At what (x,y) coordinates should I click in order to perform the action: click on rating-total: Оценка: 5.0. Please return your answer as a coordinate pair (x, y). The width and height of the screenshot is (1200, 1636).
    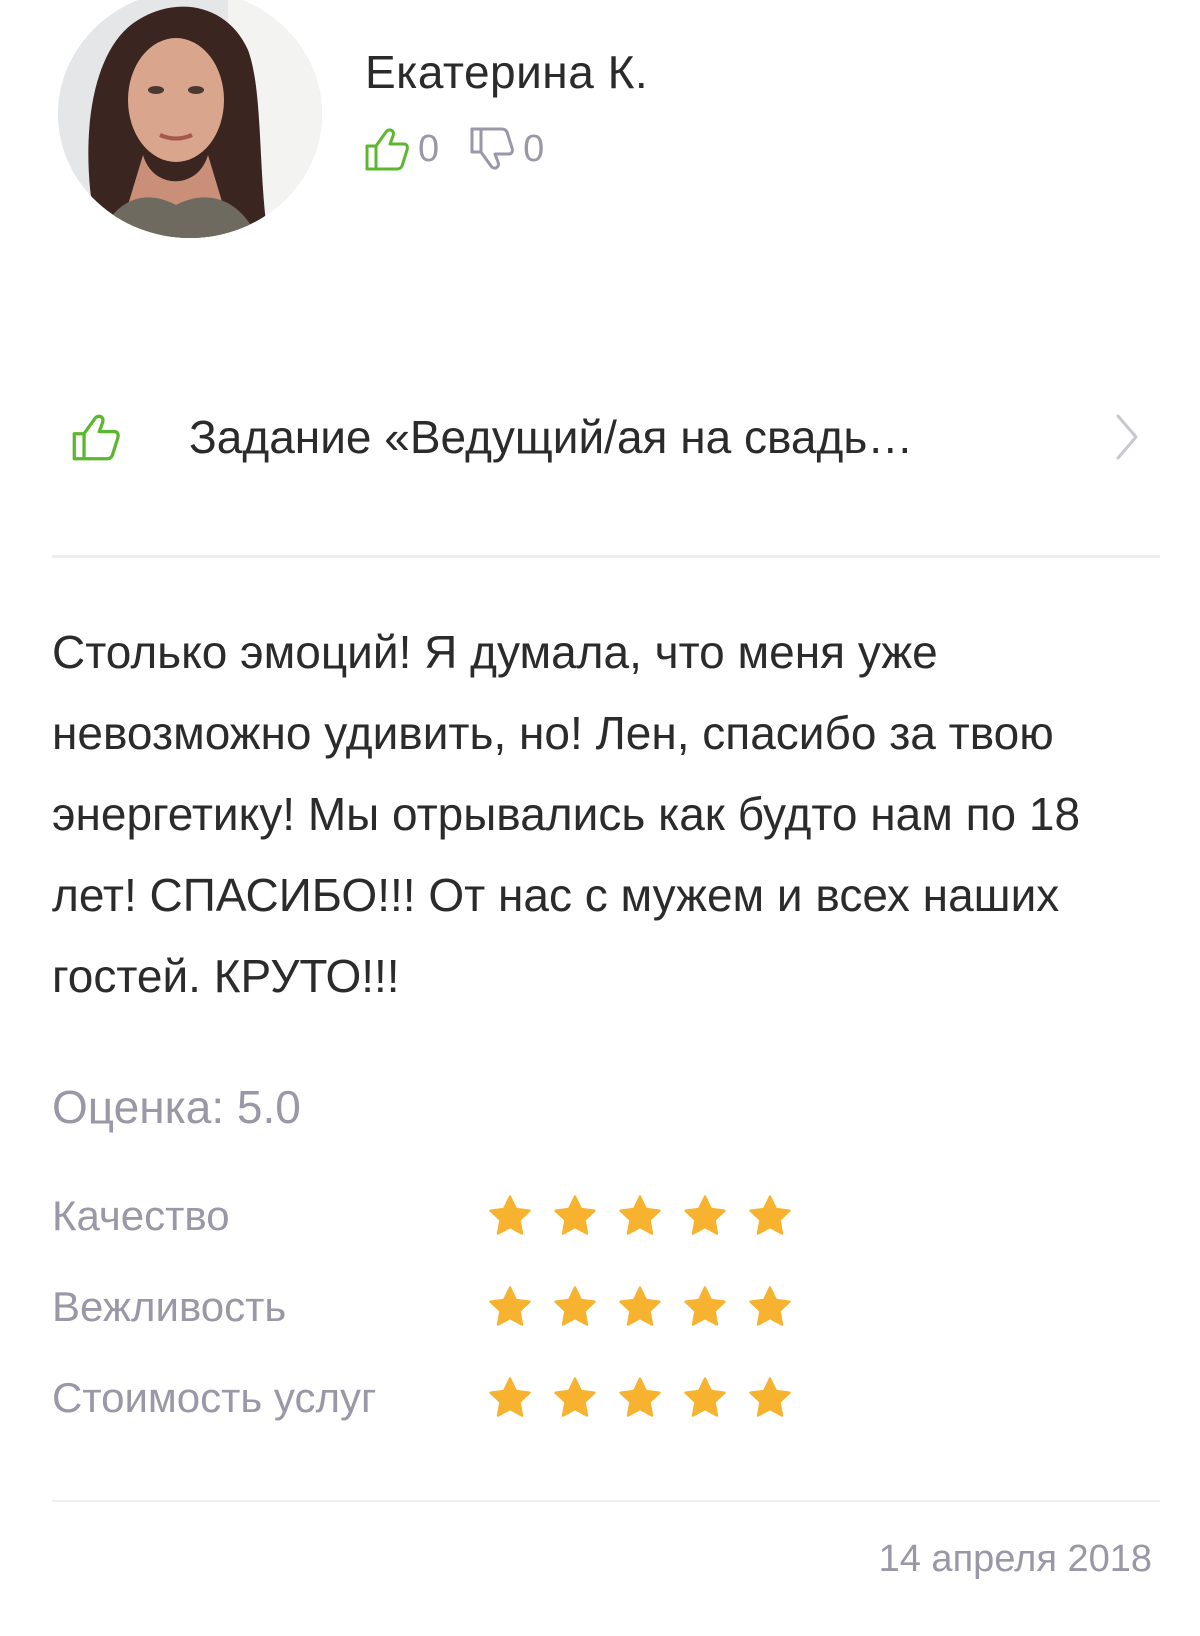
    Looking at the image, I should click on (176, 1107).